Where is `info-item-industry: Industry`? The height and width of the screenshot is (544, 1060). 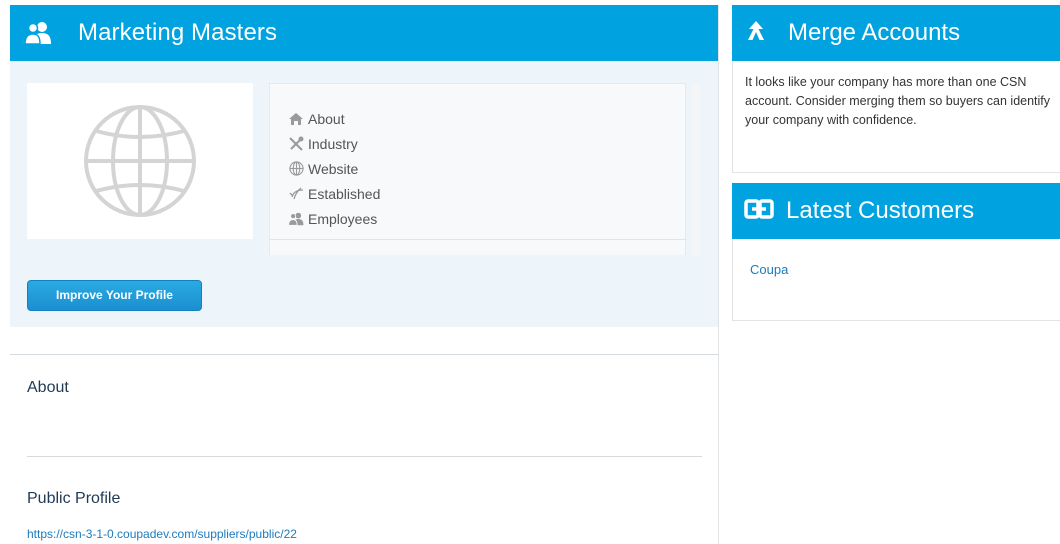
info-item-industry: Industry is located at coordinates (333, 143).